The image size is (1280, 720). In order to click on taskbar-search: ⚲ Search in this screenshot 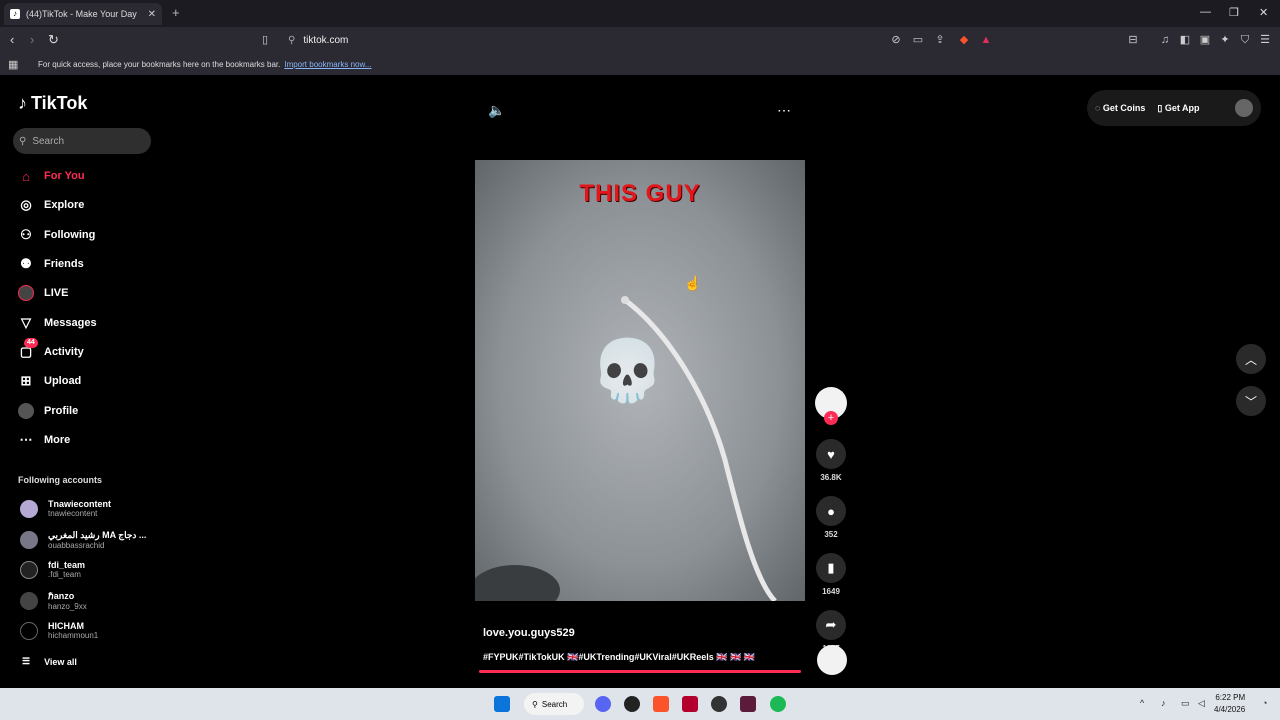, I will do `click(554, 704)`.